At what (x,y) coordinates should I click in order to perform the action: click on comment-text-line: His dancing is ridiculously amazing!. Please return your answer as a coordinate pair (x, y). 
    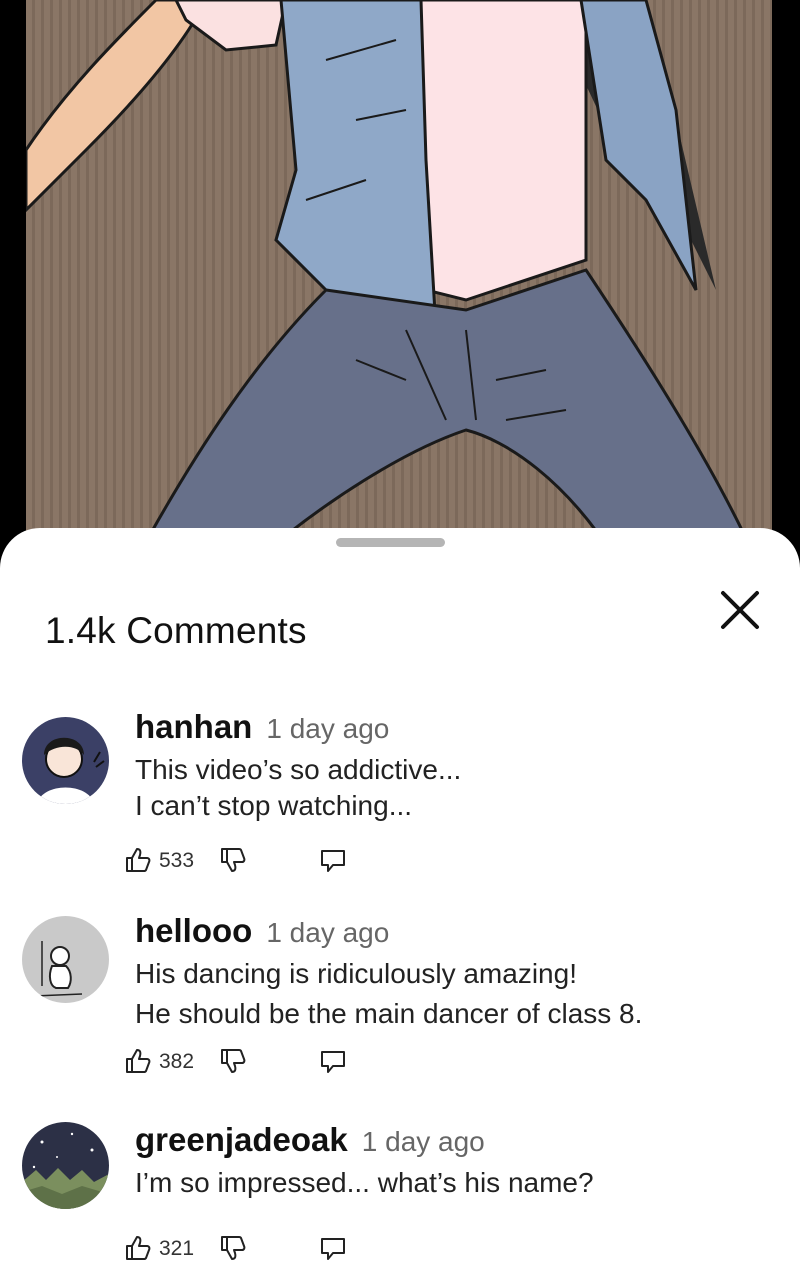
    Looking at the image, I should click on (356, 973).